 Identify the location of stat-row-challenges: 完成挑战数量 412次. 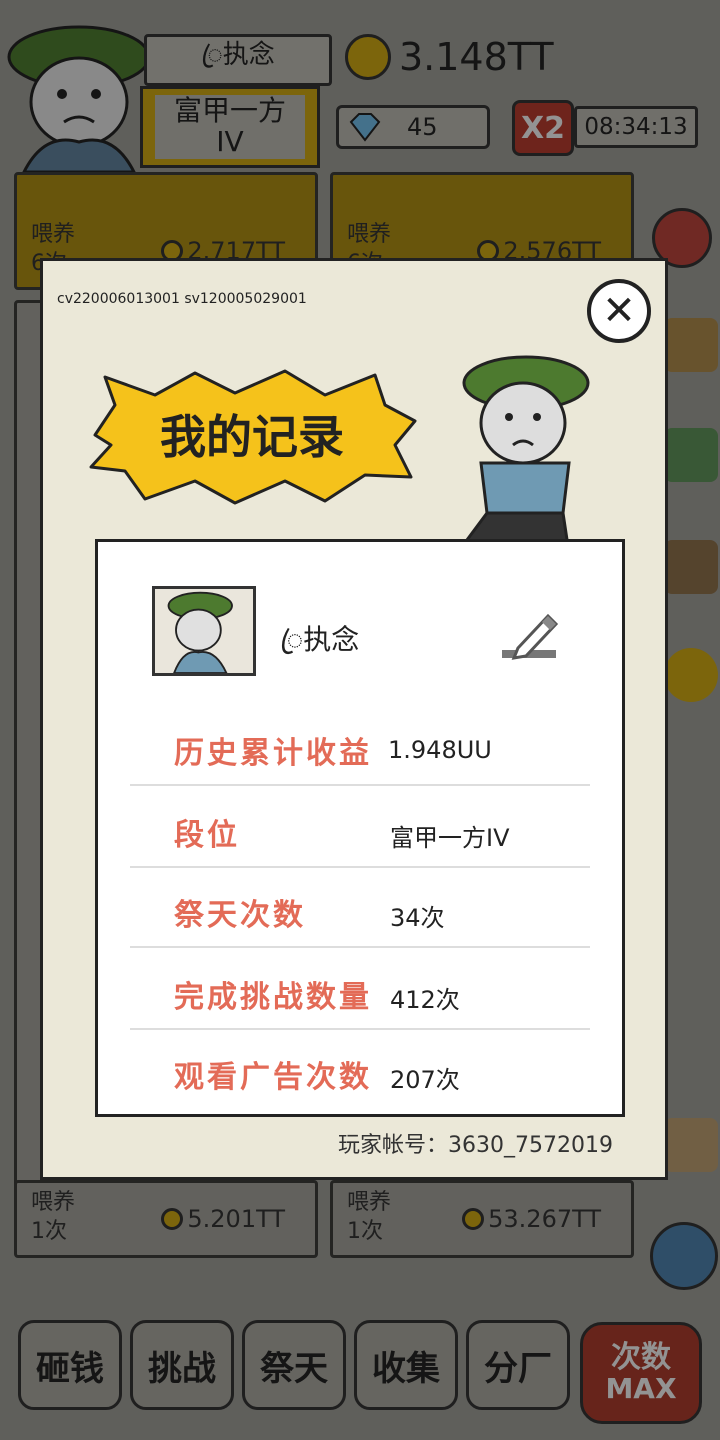
(384, 988).